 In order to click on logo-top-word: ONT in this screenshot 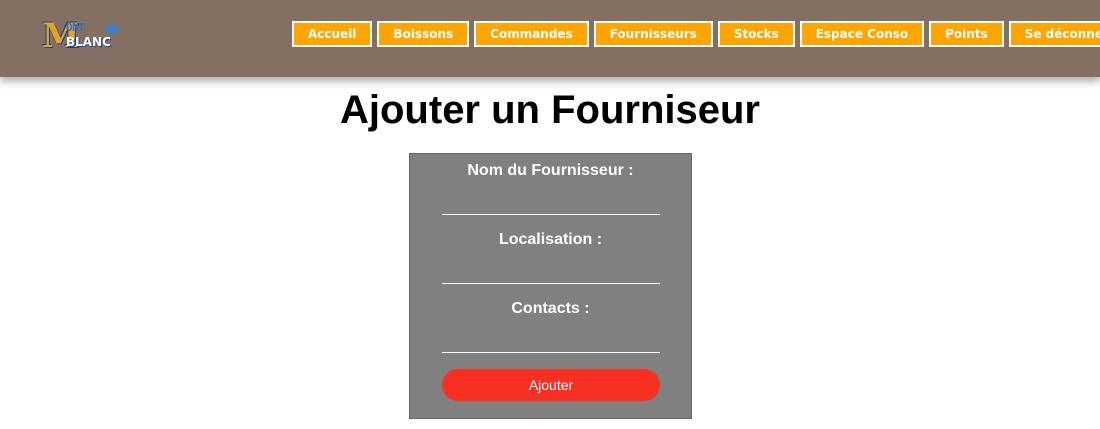, I will do `click(75, 27)`.